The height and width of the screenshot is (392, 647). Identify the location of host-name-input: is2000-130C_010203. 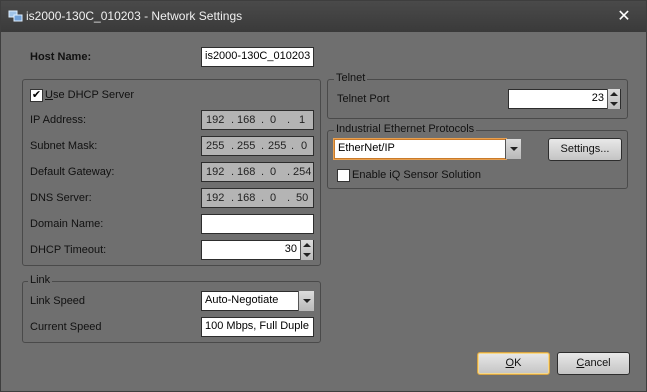
(257, 57).